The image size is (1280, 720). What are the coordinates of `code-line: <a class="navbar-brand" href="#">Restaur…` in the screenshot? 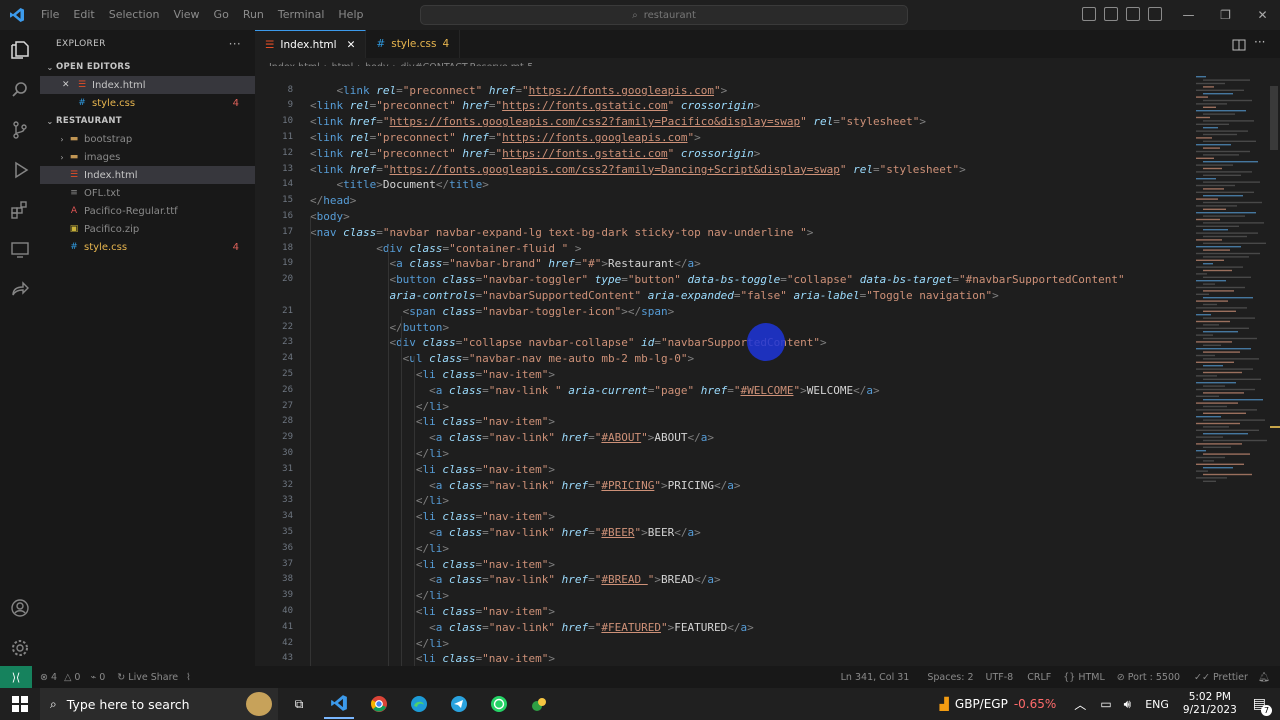 It's located at (544, 264).